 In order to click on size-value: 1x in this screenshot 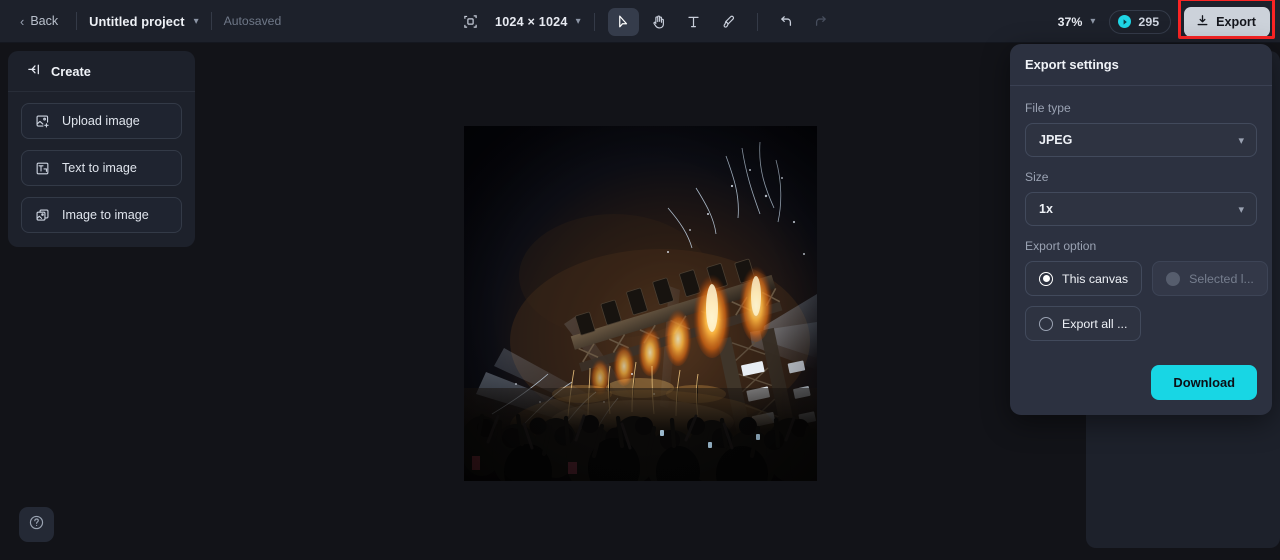, I will do `click(1046, 209)`.